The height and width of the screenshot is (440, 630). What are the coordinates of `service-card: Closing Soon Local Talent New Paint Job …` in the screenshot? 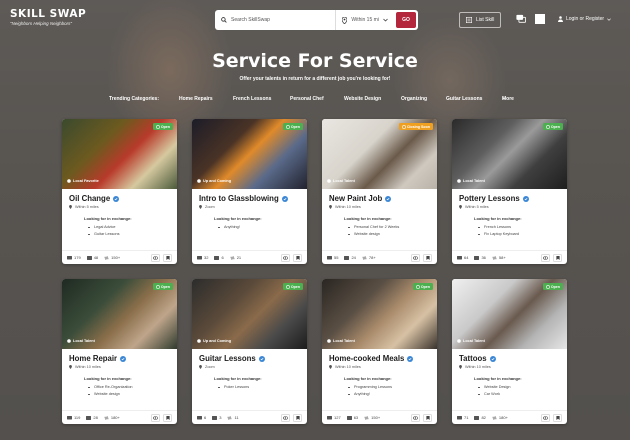 It's located at (379, 191).